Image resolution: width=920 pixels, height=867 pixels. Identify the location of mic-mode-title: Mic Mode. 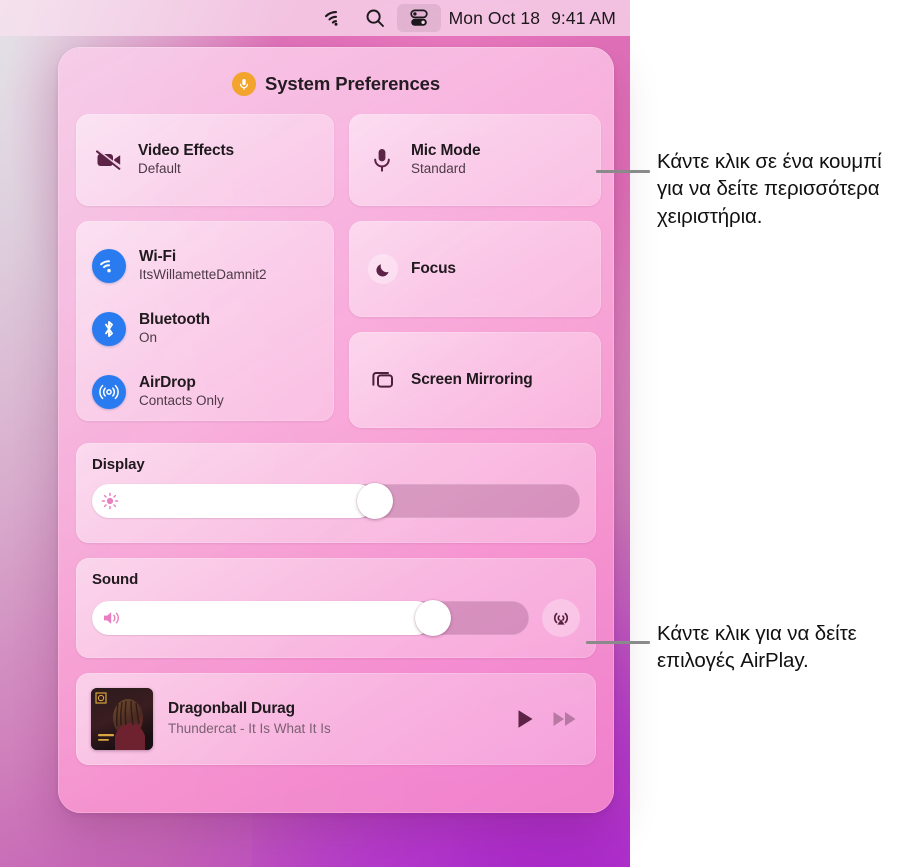
(446, 150).